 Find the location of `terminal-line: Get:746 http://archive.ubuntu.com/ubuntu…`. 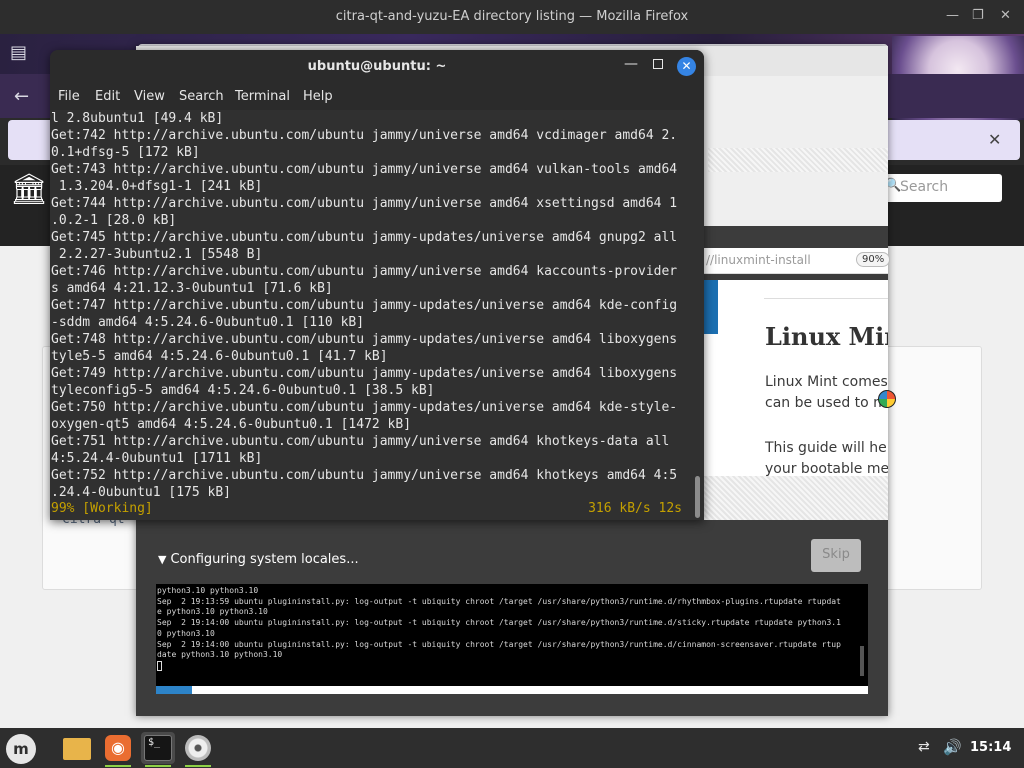

terminal-line: Get:746 http://archive.ubuntu.com/ubuntu… is located at coordinates (364, 271).